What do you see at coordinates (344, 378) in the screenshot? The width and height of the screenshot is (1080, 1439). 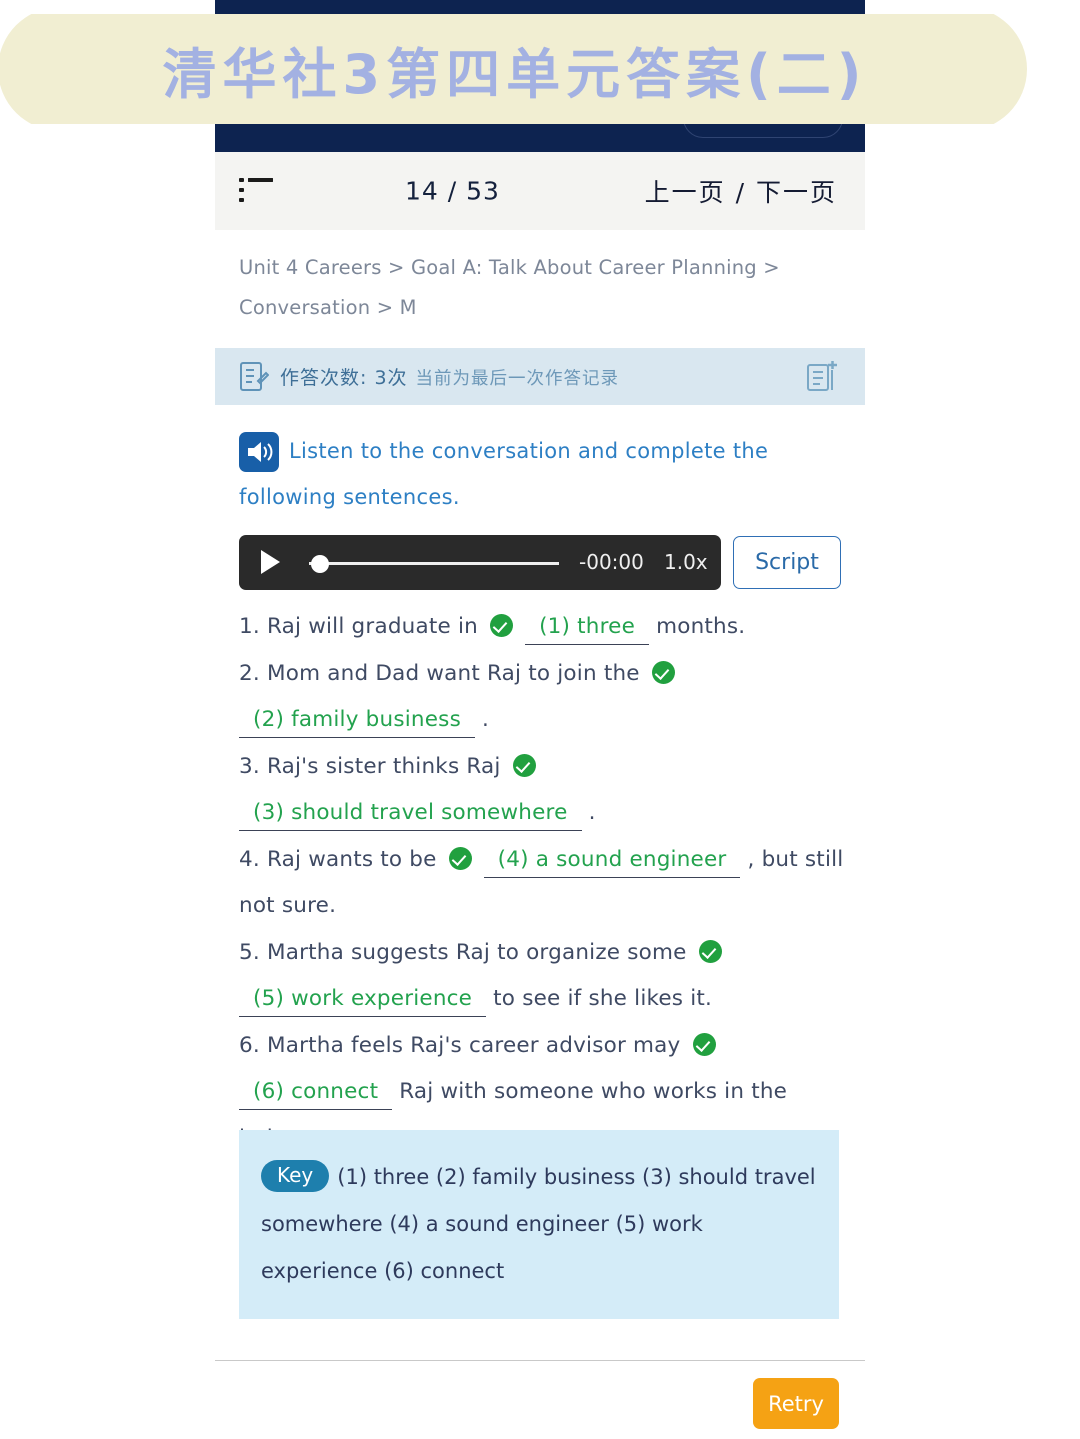 I see `attempt-count-label: 作答次数: 3次` at bounding box center [344, 378].